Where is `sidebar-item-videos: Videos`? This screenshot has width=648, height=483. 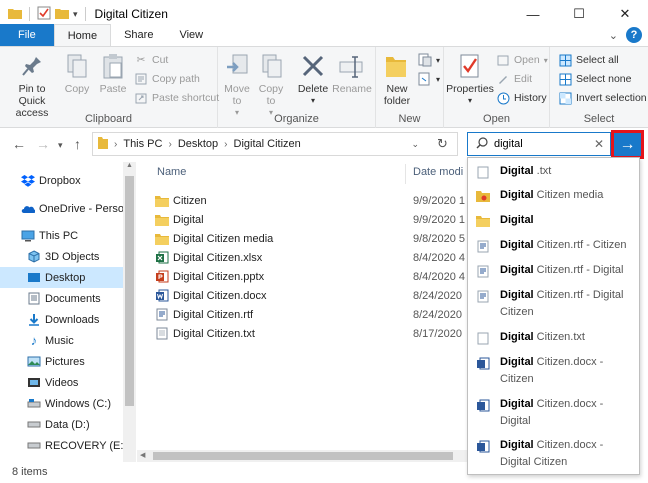 sidebar-item-videos: Videos is located at coordinates (61, 382).